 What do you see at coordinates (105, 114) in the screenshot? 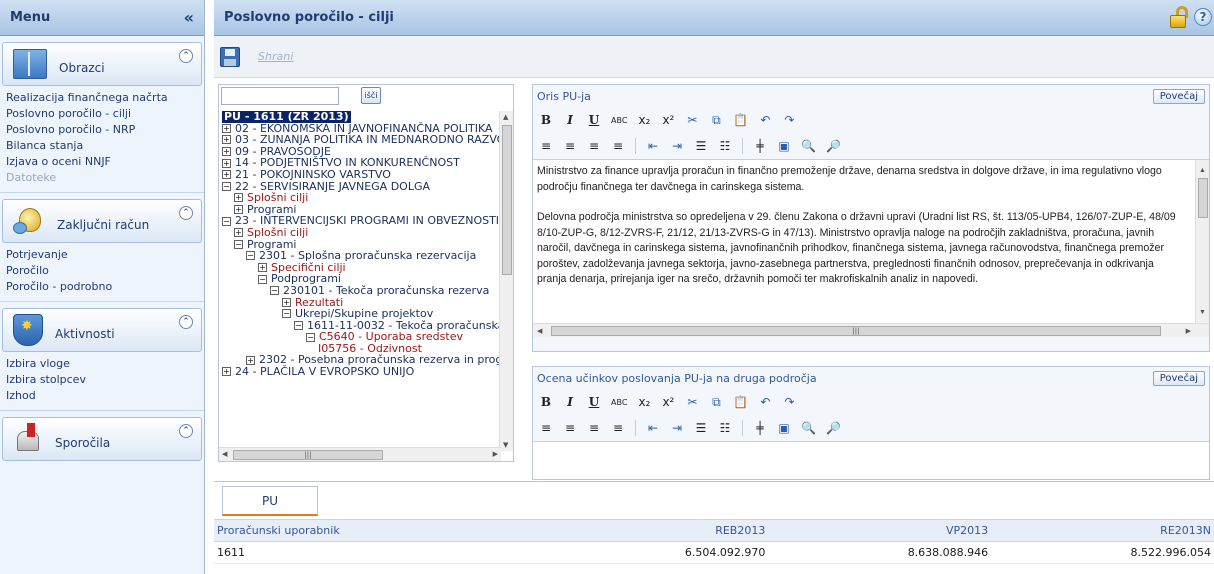
I see `menu-item-poslovno-cilji: Poslovno poročilo - cilji` at bounding box center [105, 114].